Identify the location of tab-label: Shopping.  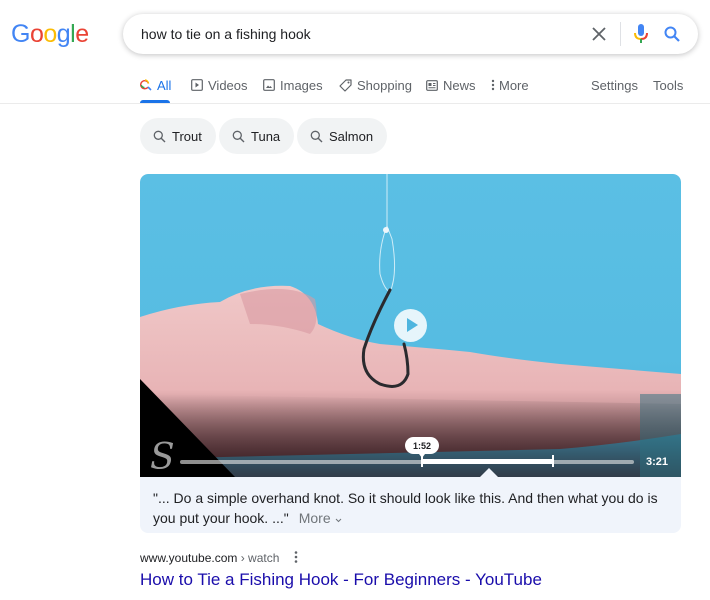
(384, 85).